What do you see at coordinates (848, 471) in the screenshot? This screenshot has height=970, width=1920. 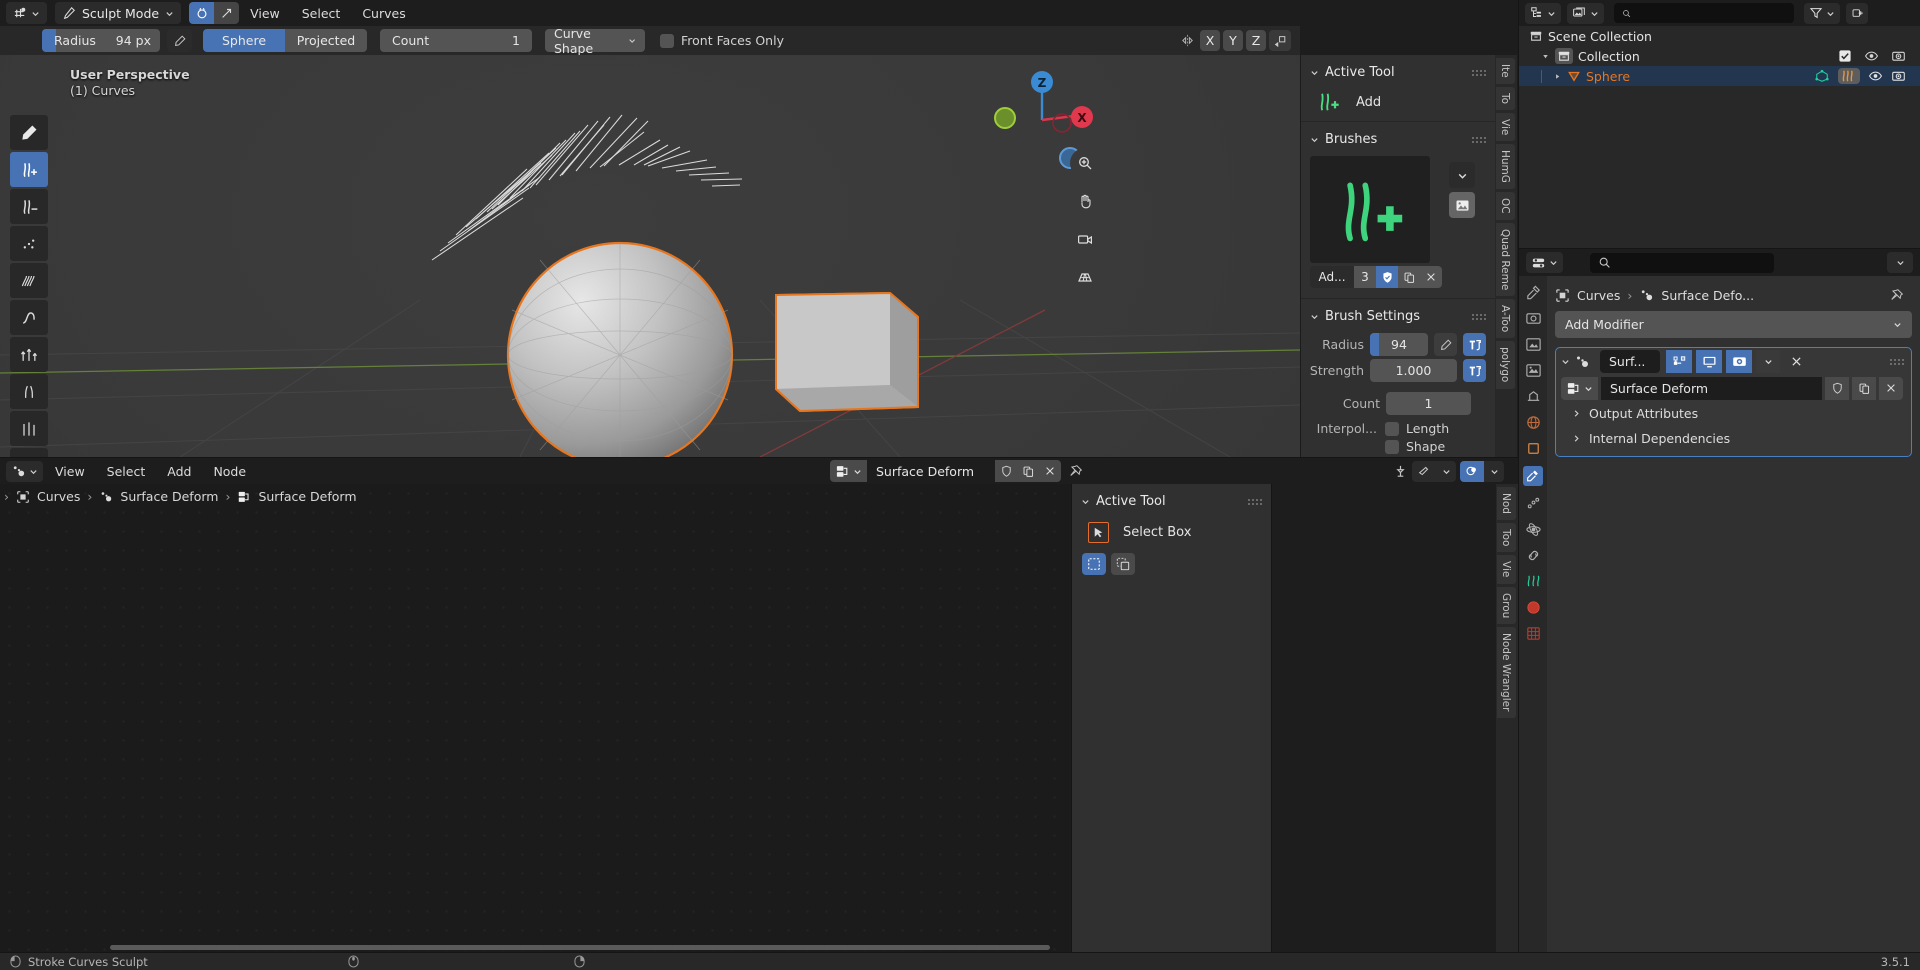 I see `nodetree-browse-button` at bounding box center [848, 471].